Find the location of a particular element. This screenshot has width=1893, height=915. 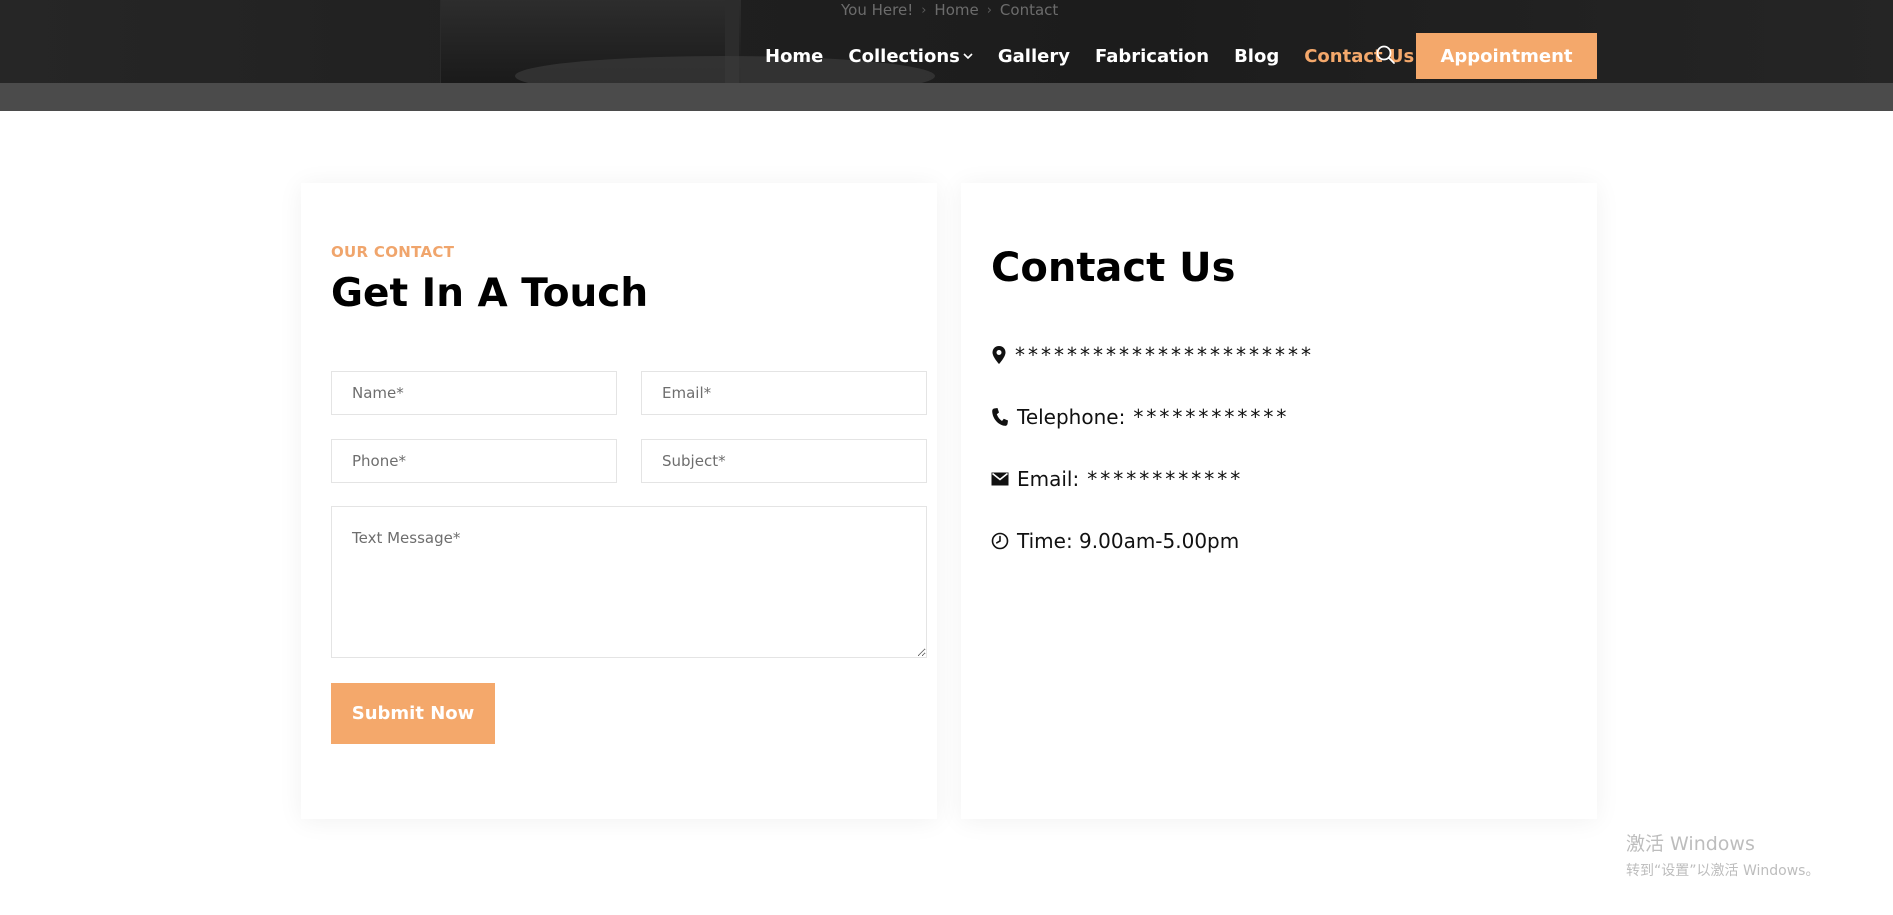

telephone-row: Telephone: ************ is located at coordinates (1140, 417).